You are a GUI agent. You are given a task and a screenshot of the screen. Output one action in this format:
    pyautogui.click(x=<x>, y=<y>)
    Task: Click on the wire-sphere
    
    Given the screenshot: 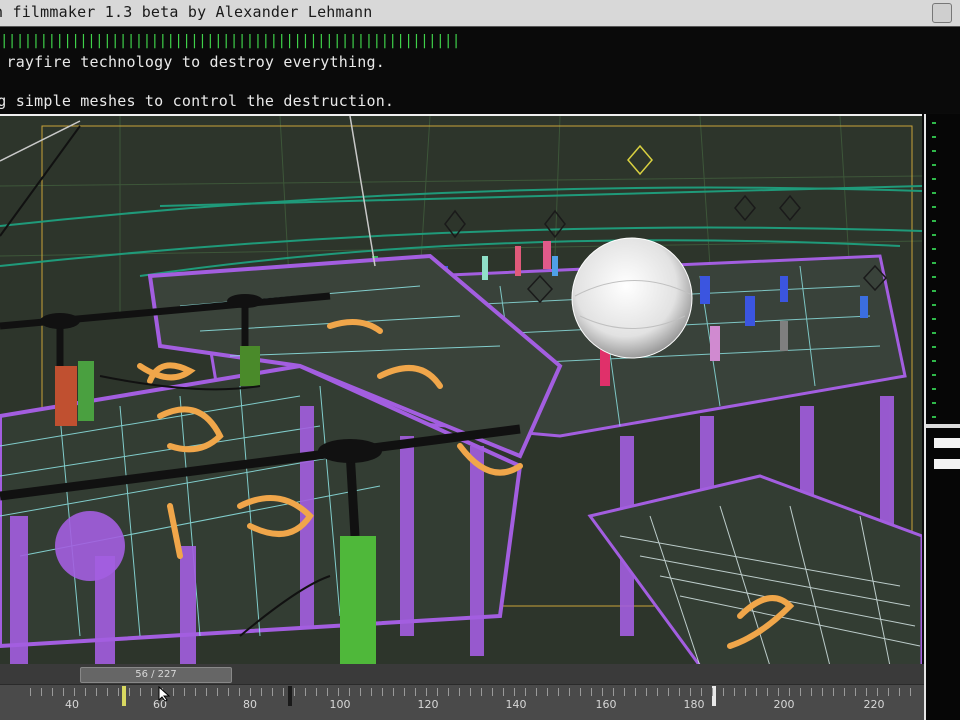 What is the action you would take?
    pyautogui.click(x=632, y=298)
    